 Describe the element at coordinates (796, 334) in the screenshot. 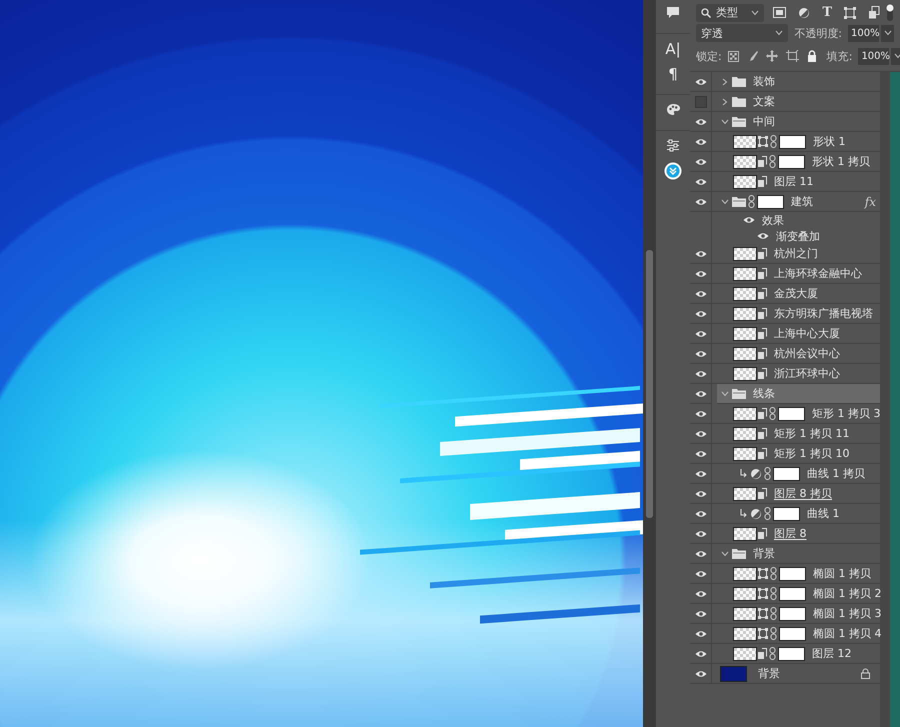

I see `layer-row: 上海中心大厦` at that location.